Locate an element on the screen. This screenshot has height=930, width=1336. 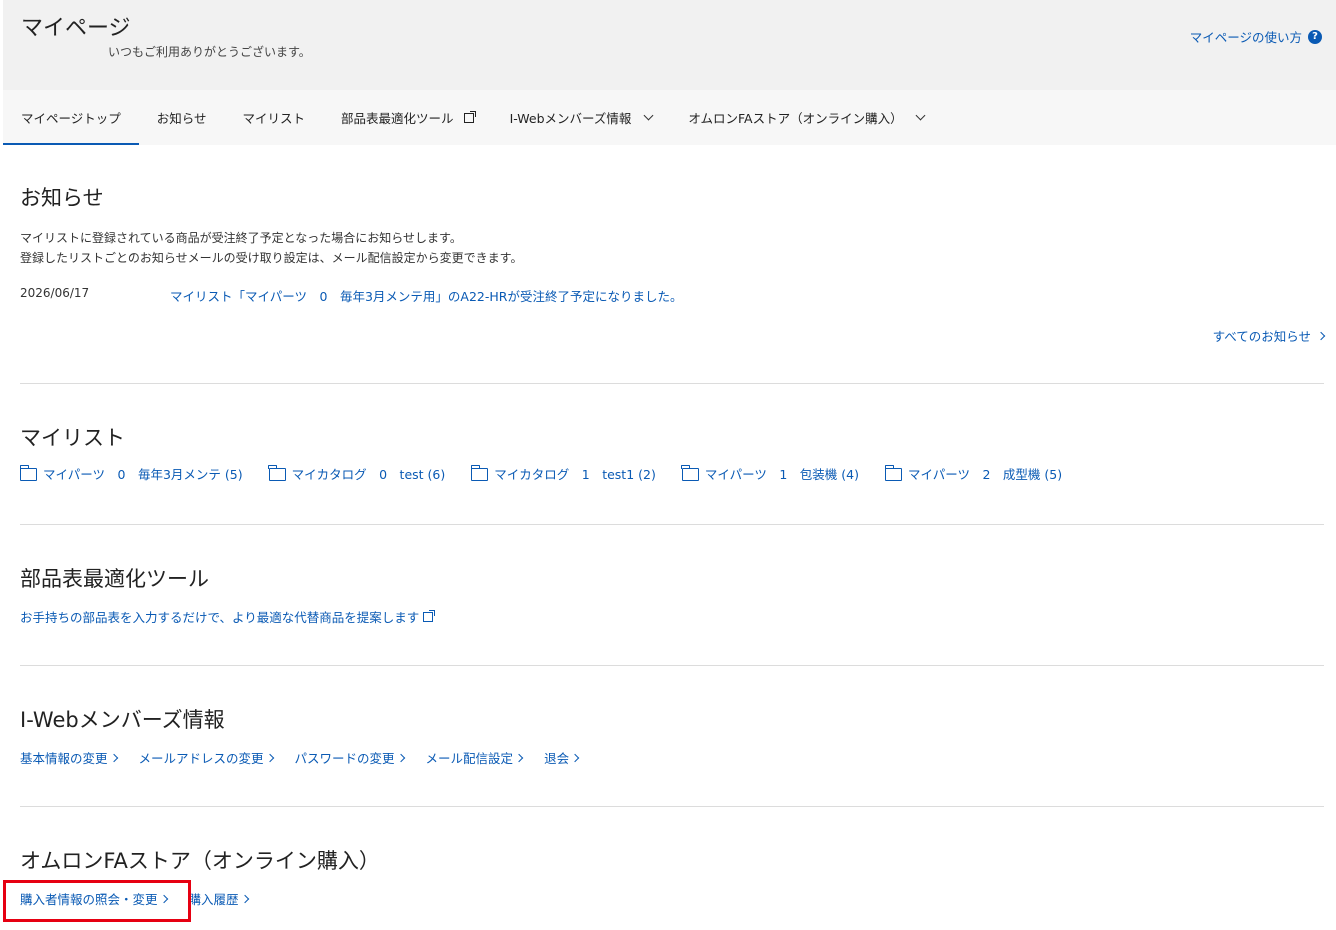
all-news-label: すべてのお知らせ is located at coordinates (1261, 336).